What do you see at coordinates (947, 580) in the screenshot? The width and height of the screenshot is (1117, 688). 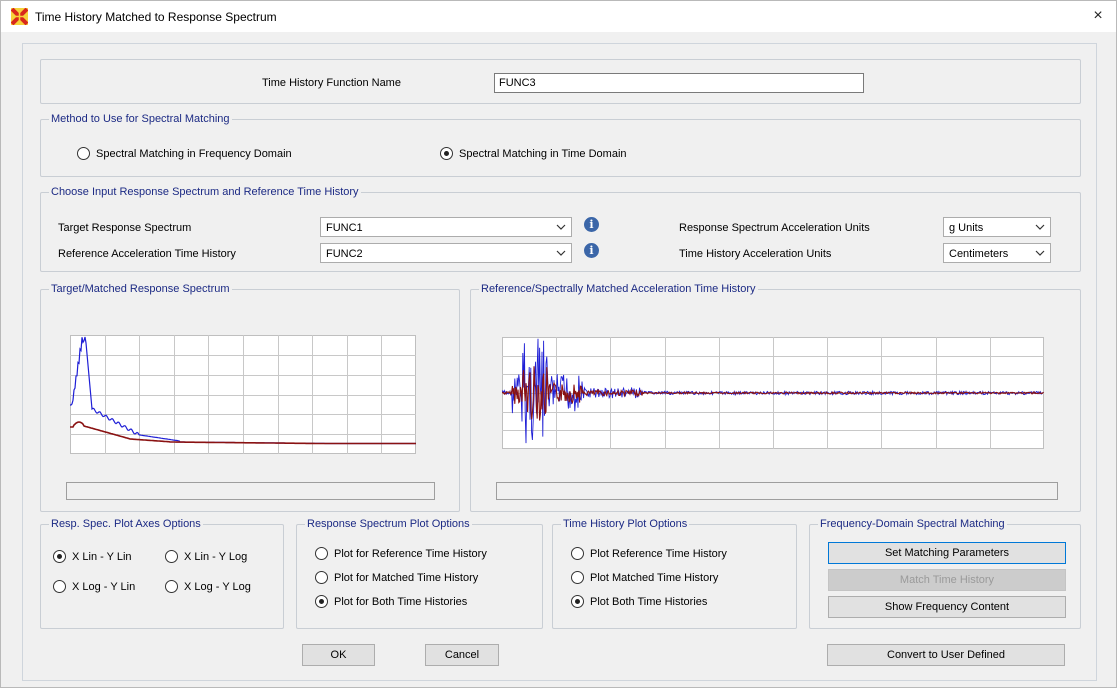 I see `match-time-history-button: Match Time History` at bounding box center [947, 580].